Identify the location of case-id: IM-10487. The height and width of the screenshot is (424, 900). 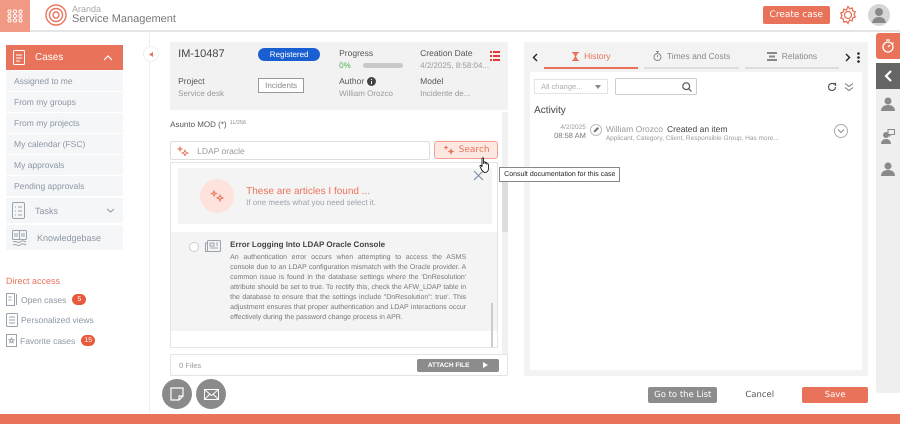
(201, 54).